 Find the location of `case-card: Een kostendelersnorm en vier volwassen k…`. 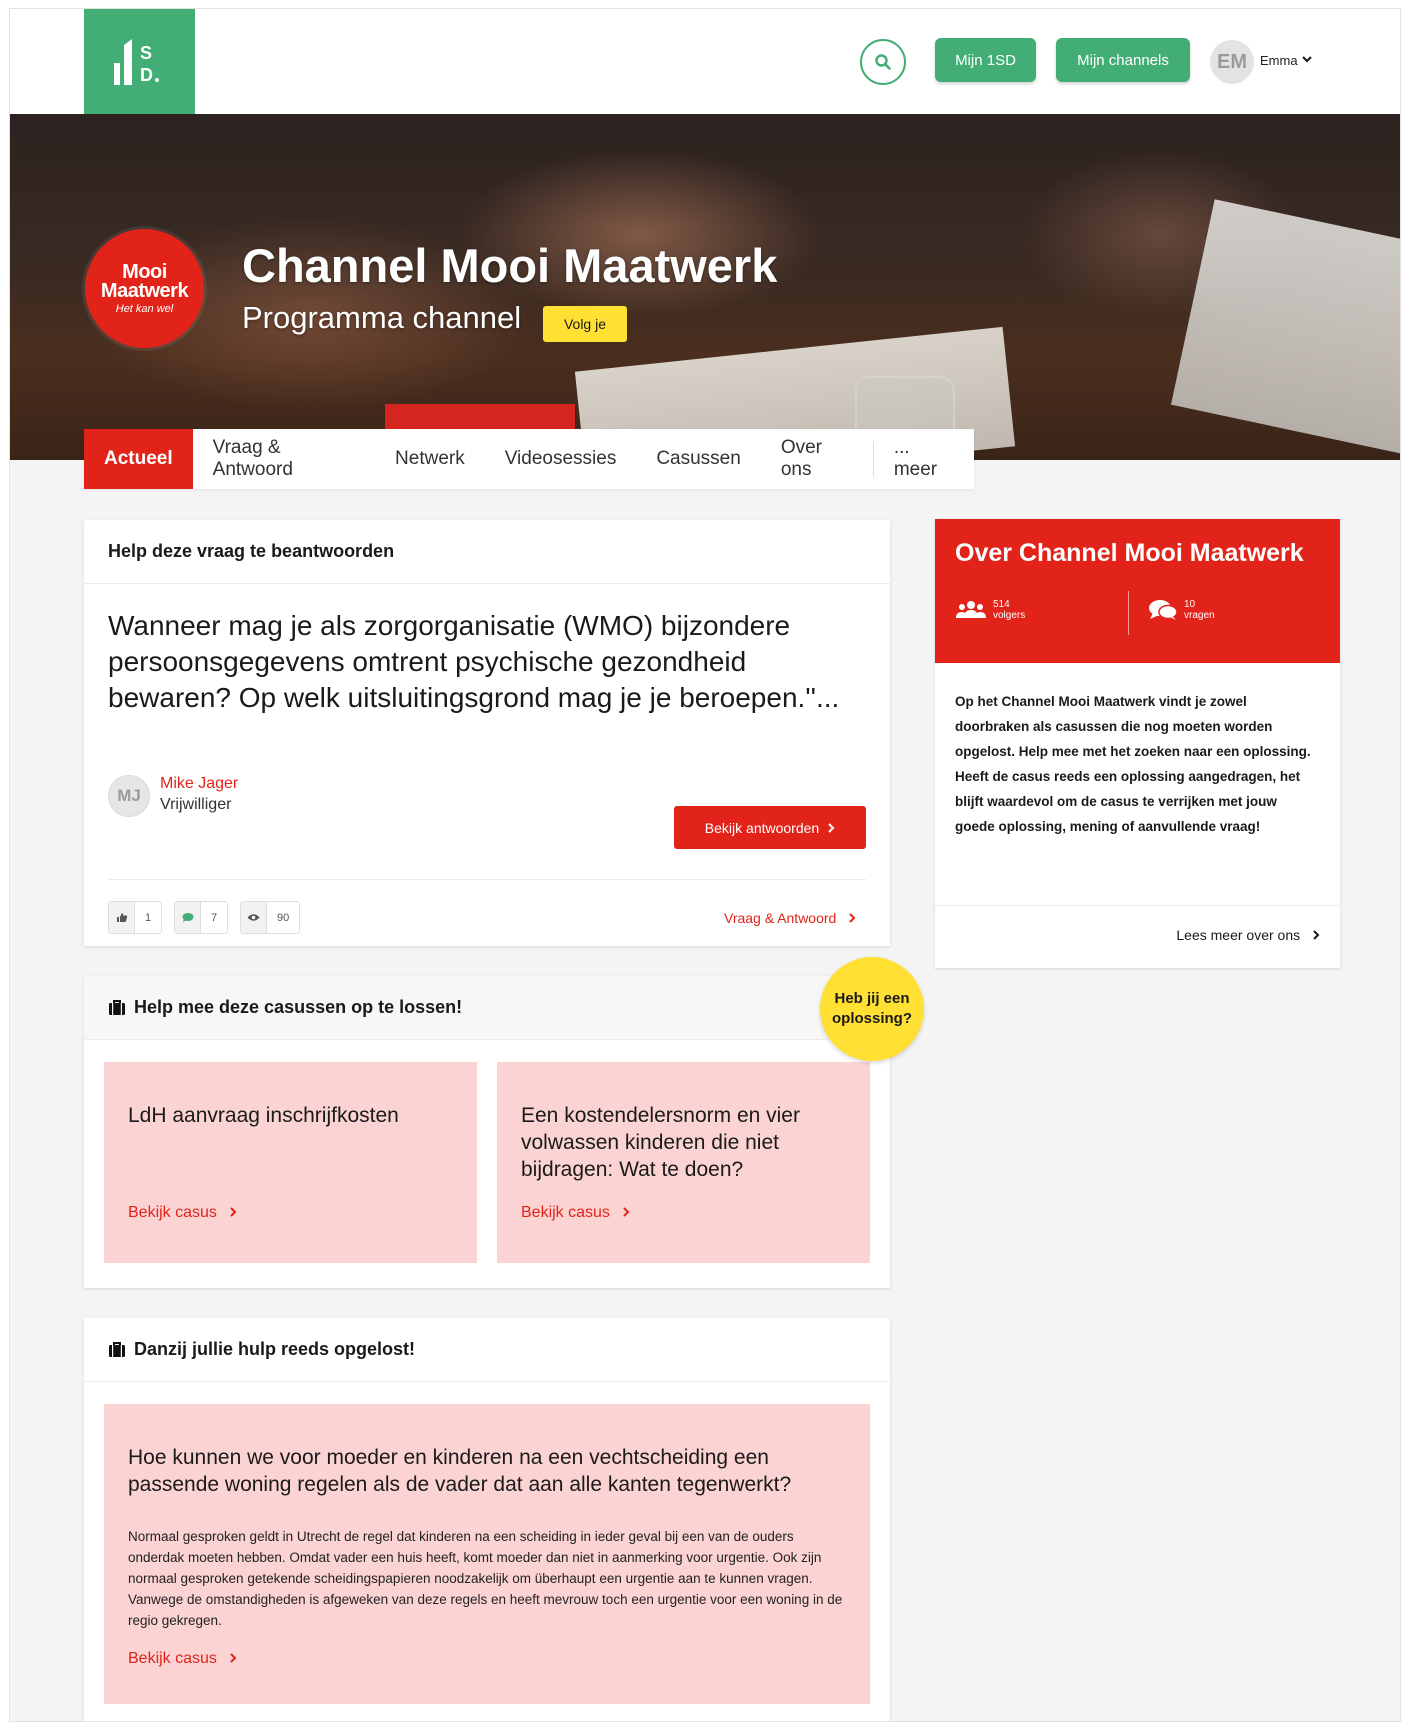

case-card: Een kostendelersnorm en vier volwassen k… is located at coordinates (683, 1162).